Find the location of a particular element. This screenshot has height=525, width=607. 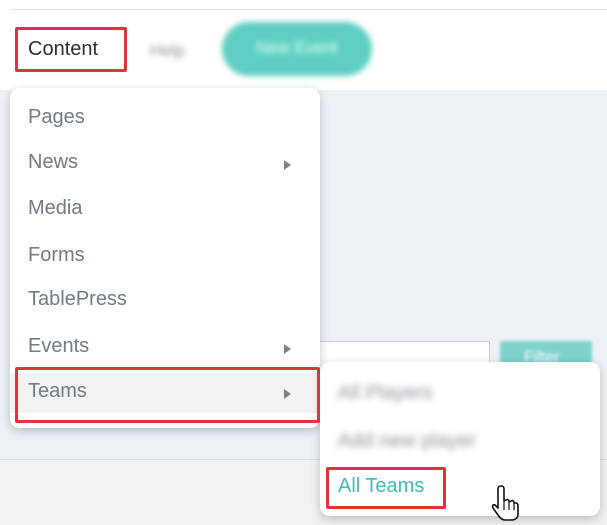

menu-item-tablepress: TablePress is located at coordinates (165, 301).